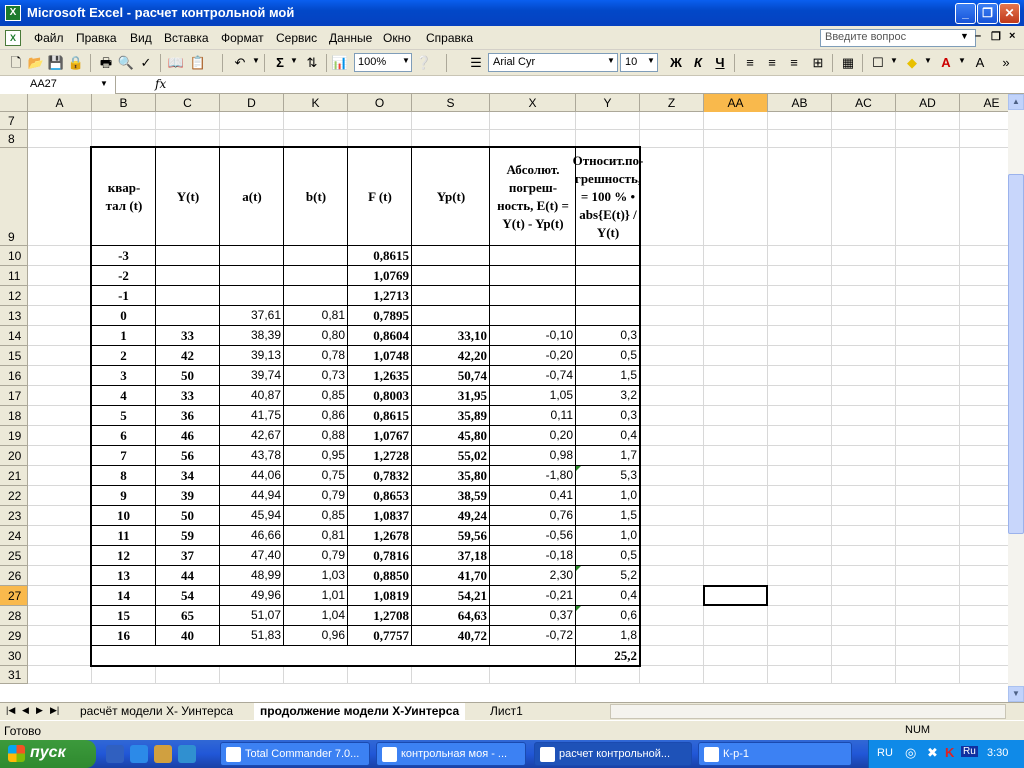  I want to click on sheet-tab: расчёт модели X- Уинтерса, so click(157, 711).